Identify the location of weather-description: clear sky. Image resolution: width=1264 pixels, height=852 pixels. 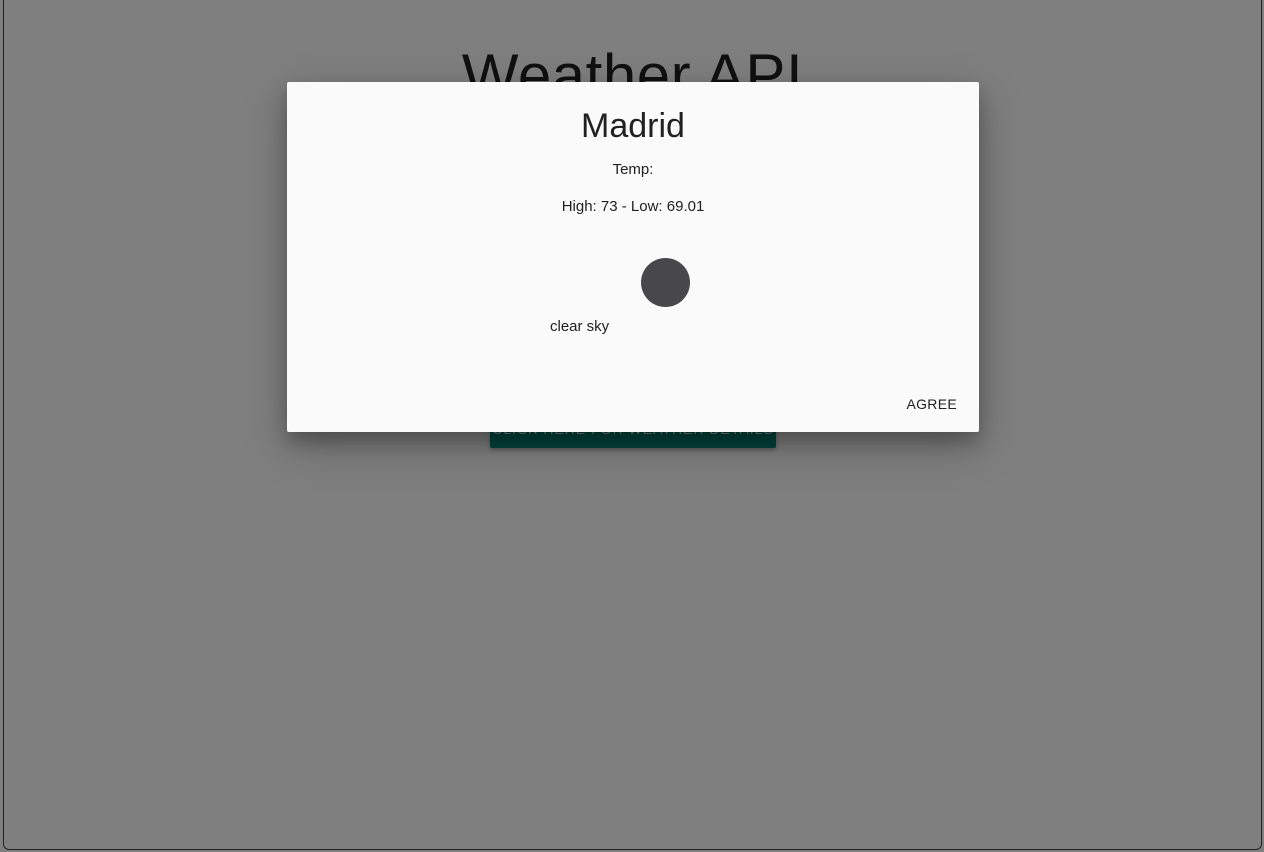
(580, 326).